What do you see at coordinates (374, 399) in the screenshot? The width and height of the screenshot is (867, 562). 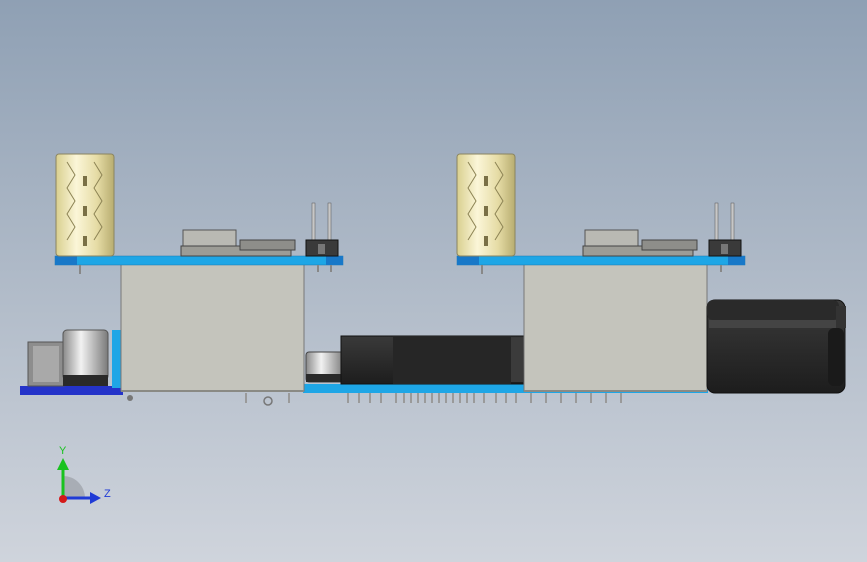 I see `header-pins-bottom` at bounding box center [374, 399].